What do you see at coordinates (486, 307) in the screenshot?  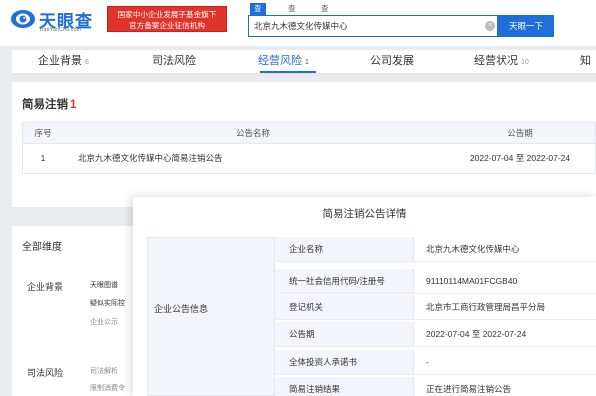 I see `detail-value: 北京市工商行政管理局昌平分局` at bounding box center [486, 307].